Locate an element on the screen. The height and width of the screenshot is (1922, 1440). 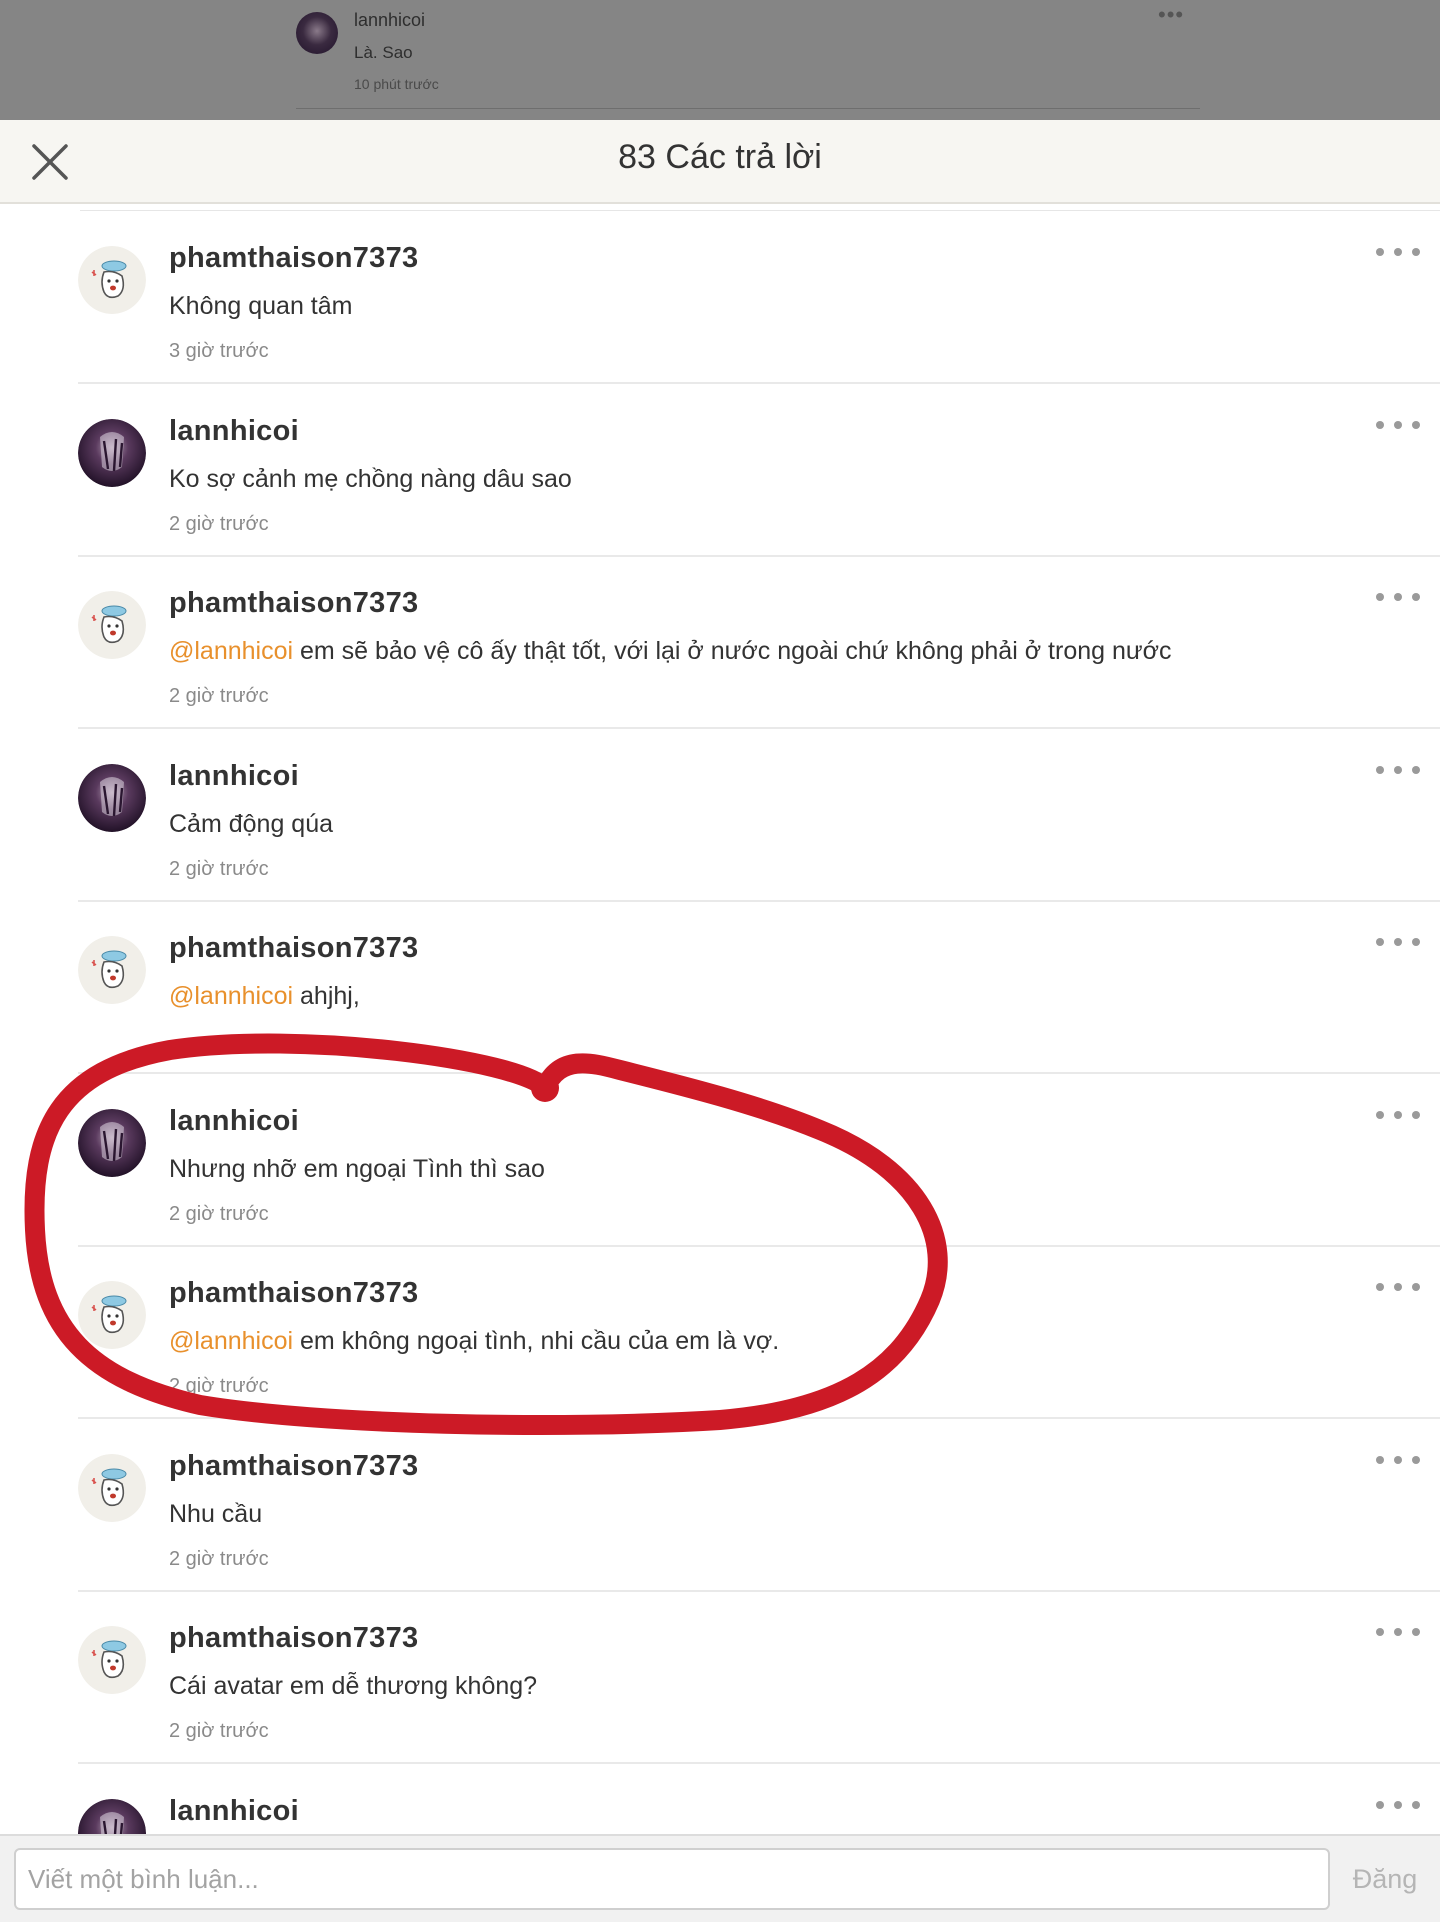
comment-input-bar: Đăng is located at coordinates (720, 1878).